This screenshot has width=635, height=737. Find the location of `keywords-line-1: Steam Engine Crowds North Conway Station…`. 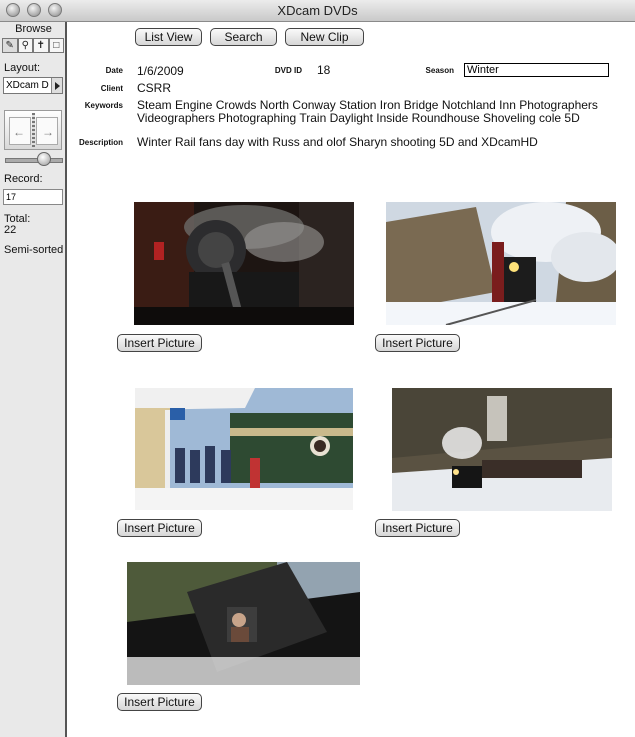

keywords-line-1: Steam Engine Crowds North Conway Station… is located at coordinates (367, 105).